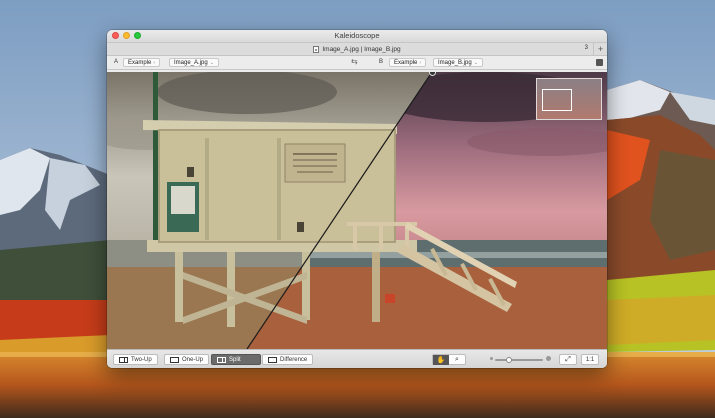 The height and width of the screenshot is (418, 715). I want to click on pan-tool-icon: ✋, so click(441, 360).